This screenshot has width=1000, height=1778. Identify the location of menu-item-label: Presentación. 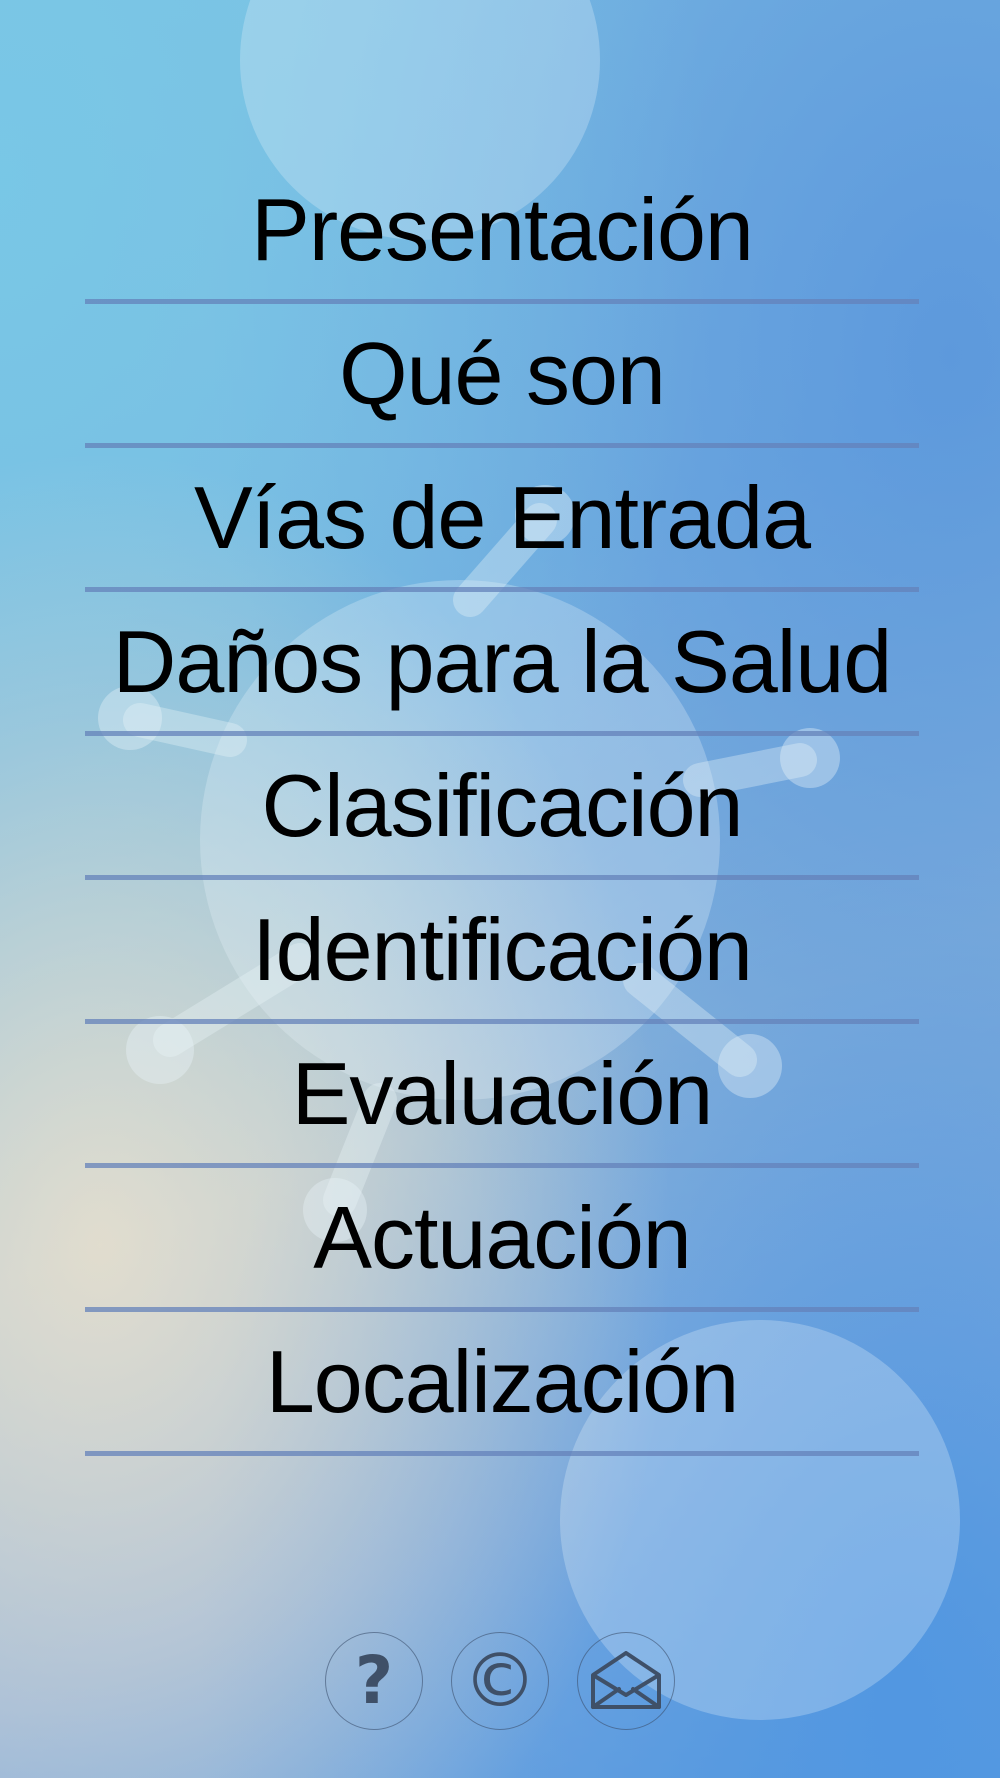
(502, 229).